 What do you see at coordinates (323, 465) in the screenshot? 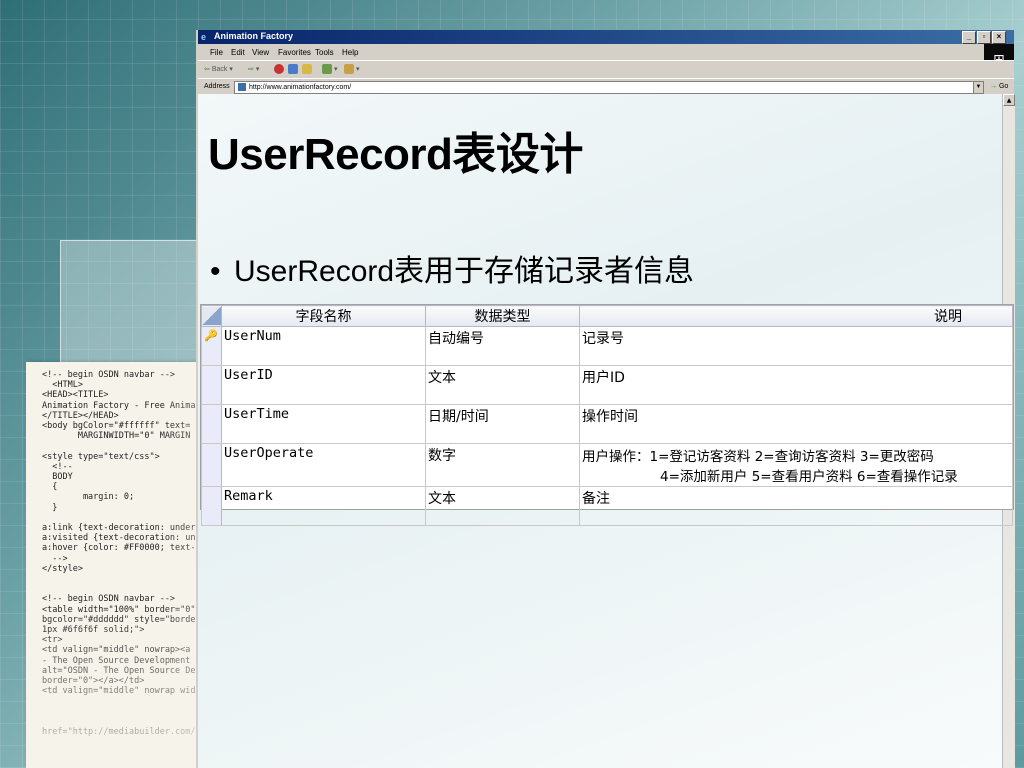
I see `field-name-cell: UserOperate` at bounding box center [323, 465].